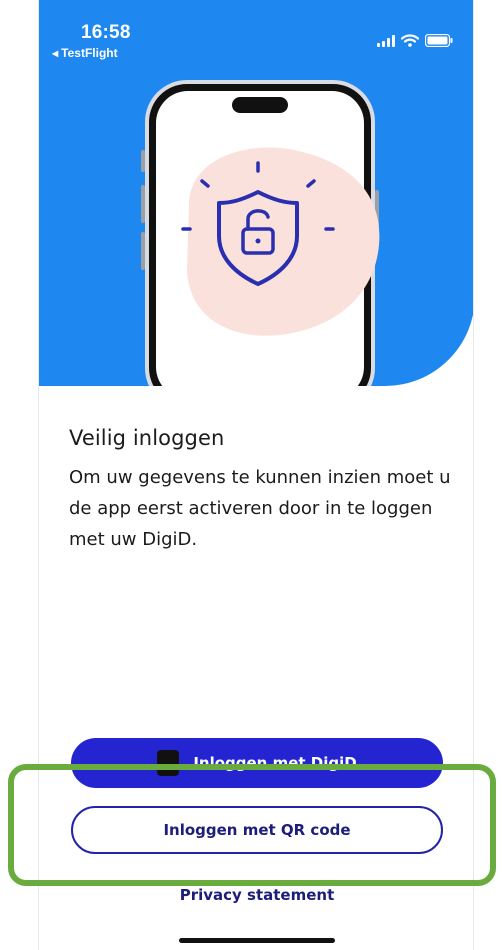  I want to click on page-title: Veilig inloggen, so click(147, 438).